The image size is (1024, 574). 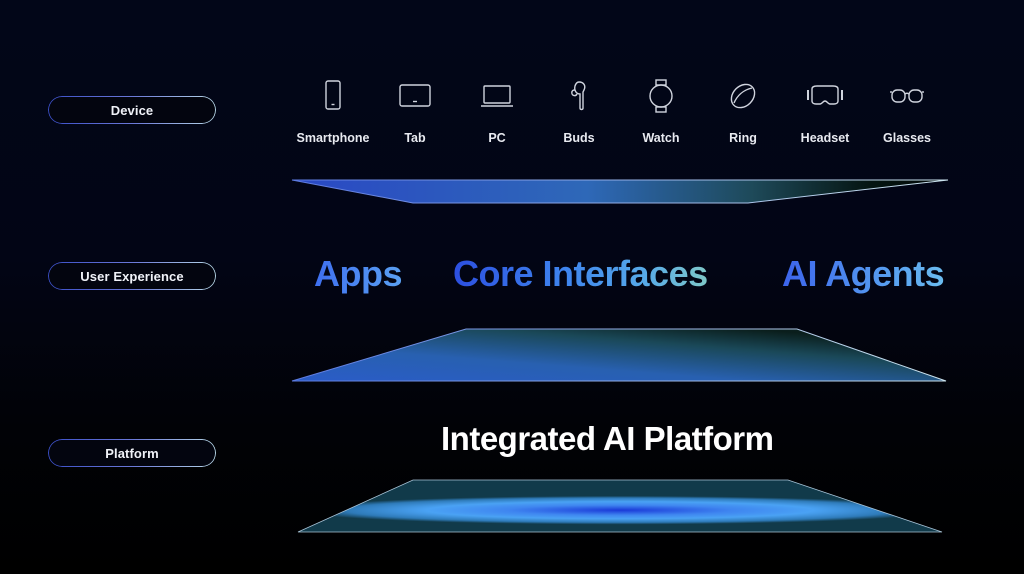 I want to click on ux-ai-agents-heading: AI Agents, so click(x=863, y=274).